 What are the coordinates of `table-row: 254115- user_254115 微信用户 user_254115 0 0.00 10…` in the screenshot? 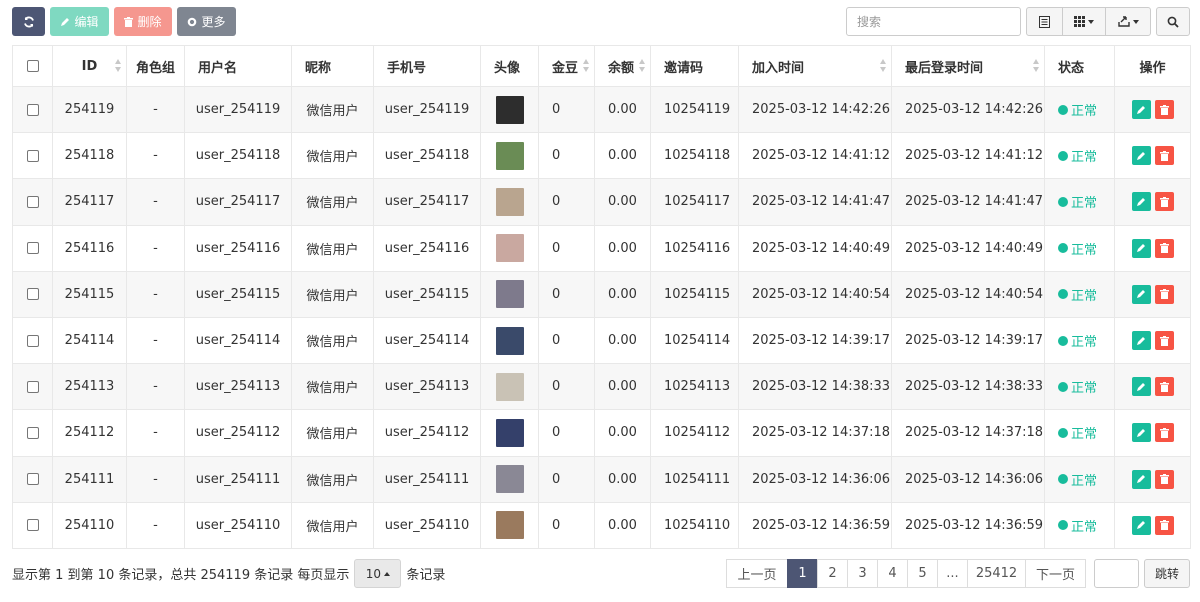 It's located at (601, 294).